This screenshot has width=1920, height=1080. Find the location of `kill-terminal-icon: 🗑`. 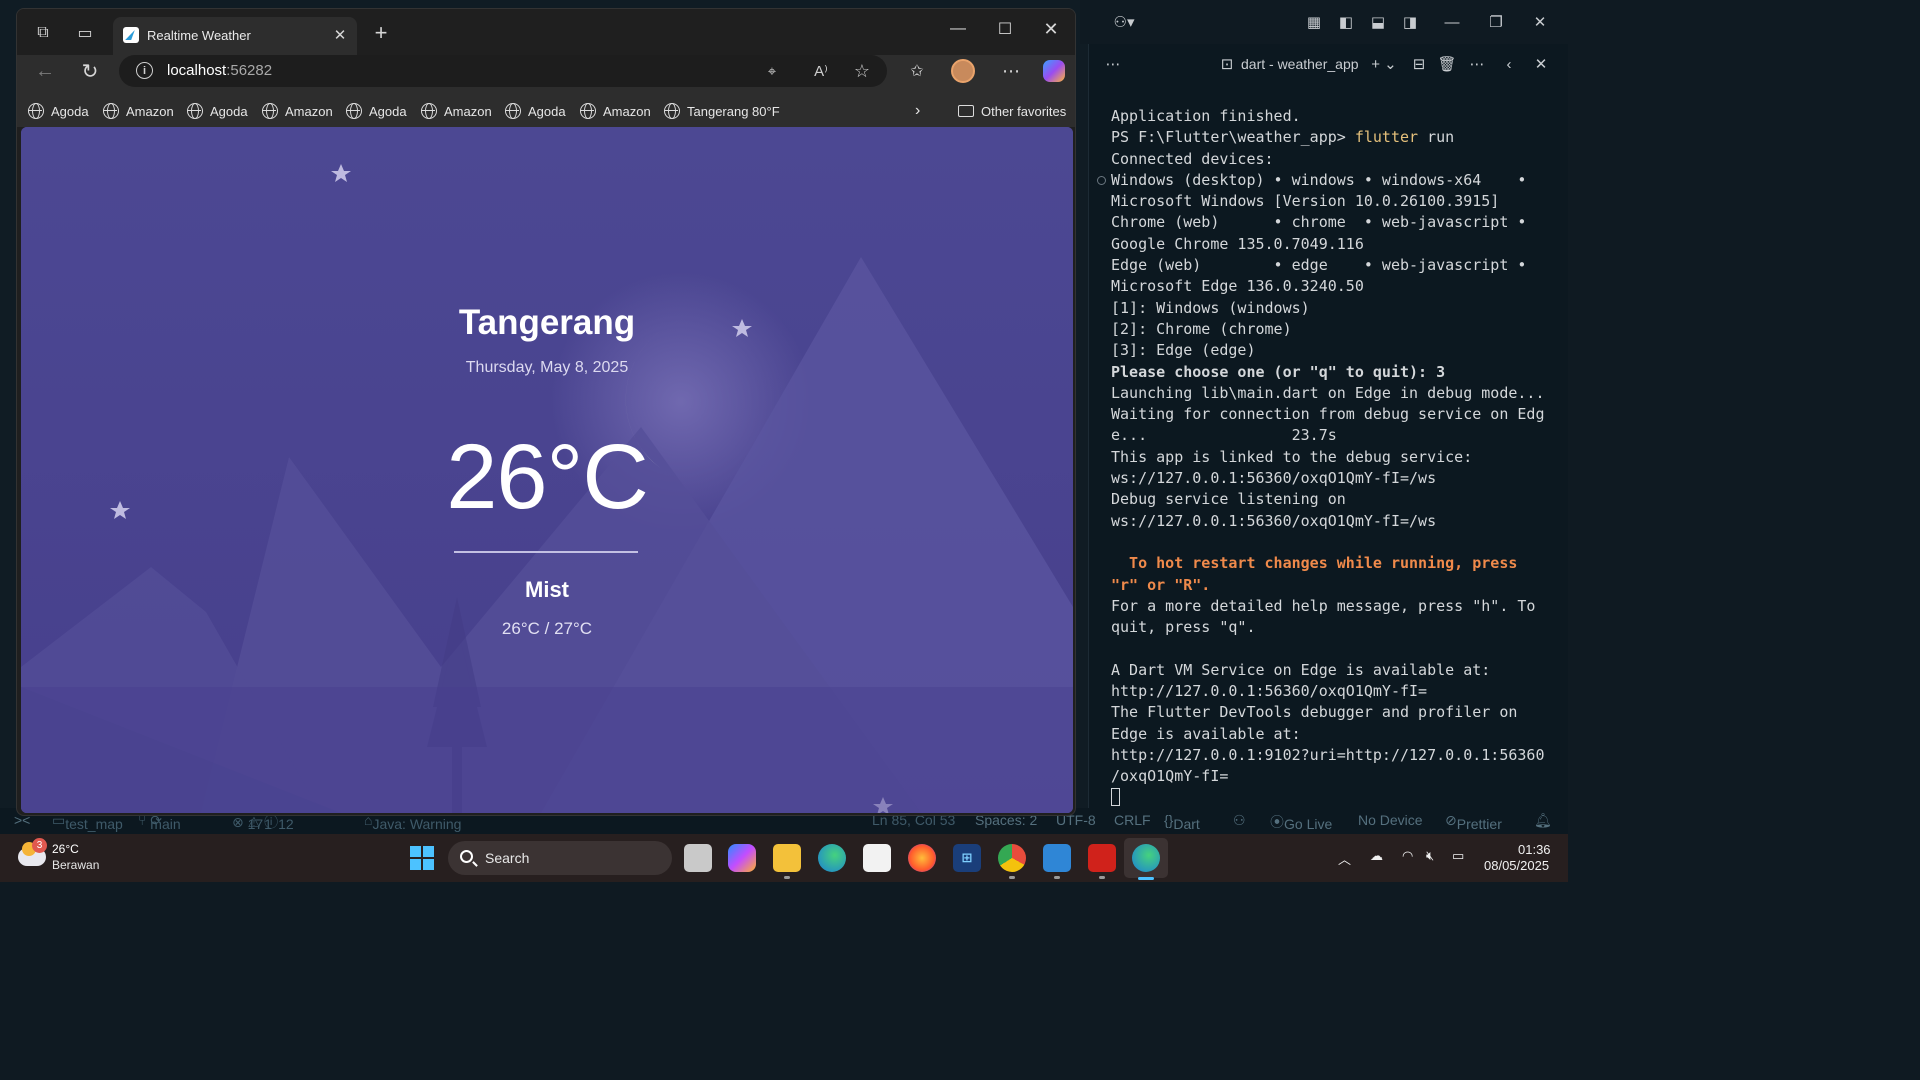

kill-terminal-icon: 🗑 is located at coordinates (1447, 64).